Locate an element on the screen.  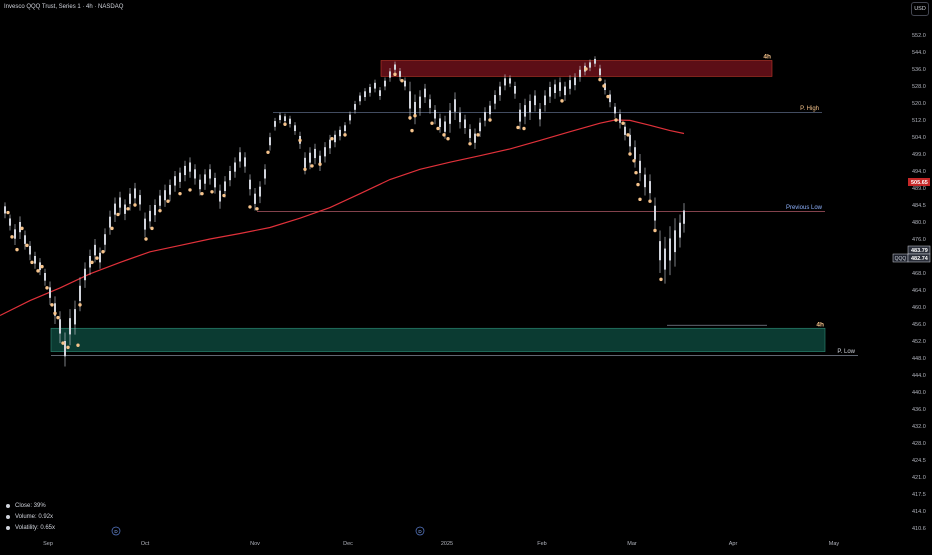
price-tick-label: 476.0 is located at coordinates (919, 240).